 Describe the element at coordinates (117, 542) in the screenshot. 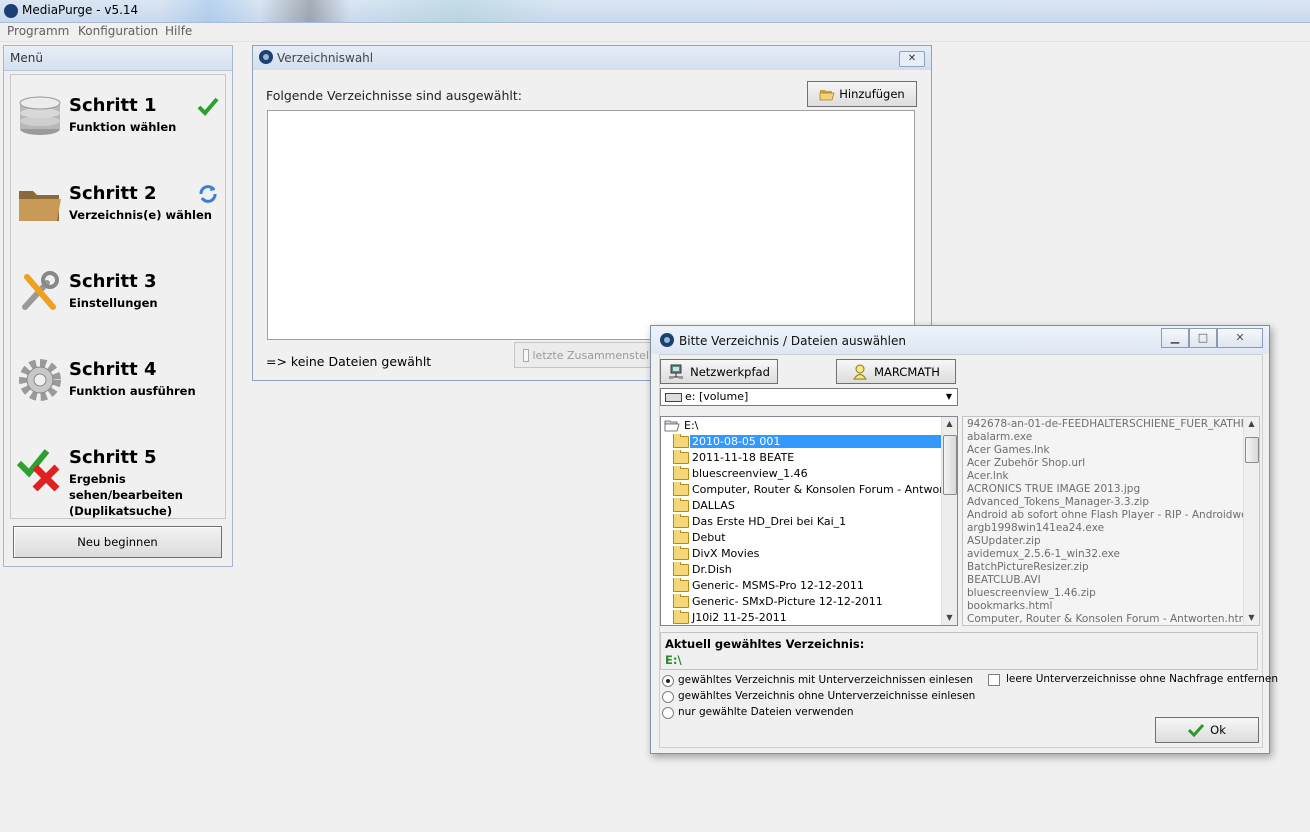

I see `restart-button: Neu beginnen` at that location.